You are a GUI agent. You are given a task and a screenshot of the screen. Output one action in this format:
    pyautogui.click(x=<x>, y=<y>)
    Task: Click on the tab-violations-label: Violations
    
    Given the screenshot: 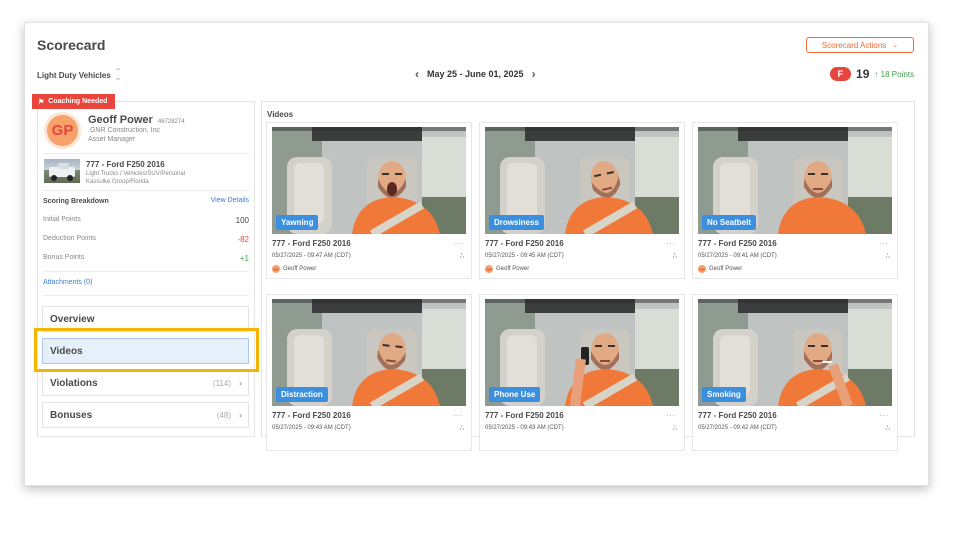 What is the action you would take?
    pyautogui.click(x=74, y=383)
    